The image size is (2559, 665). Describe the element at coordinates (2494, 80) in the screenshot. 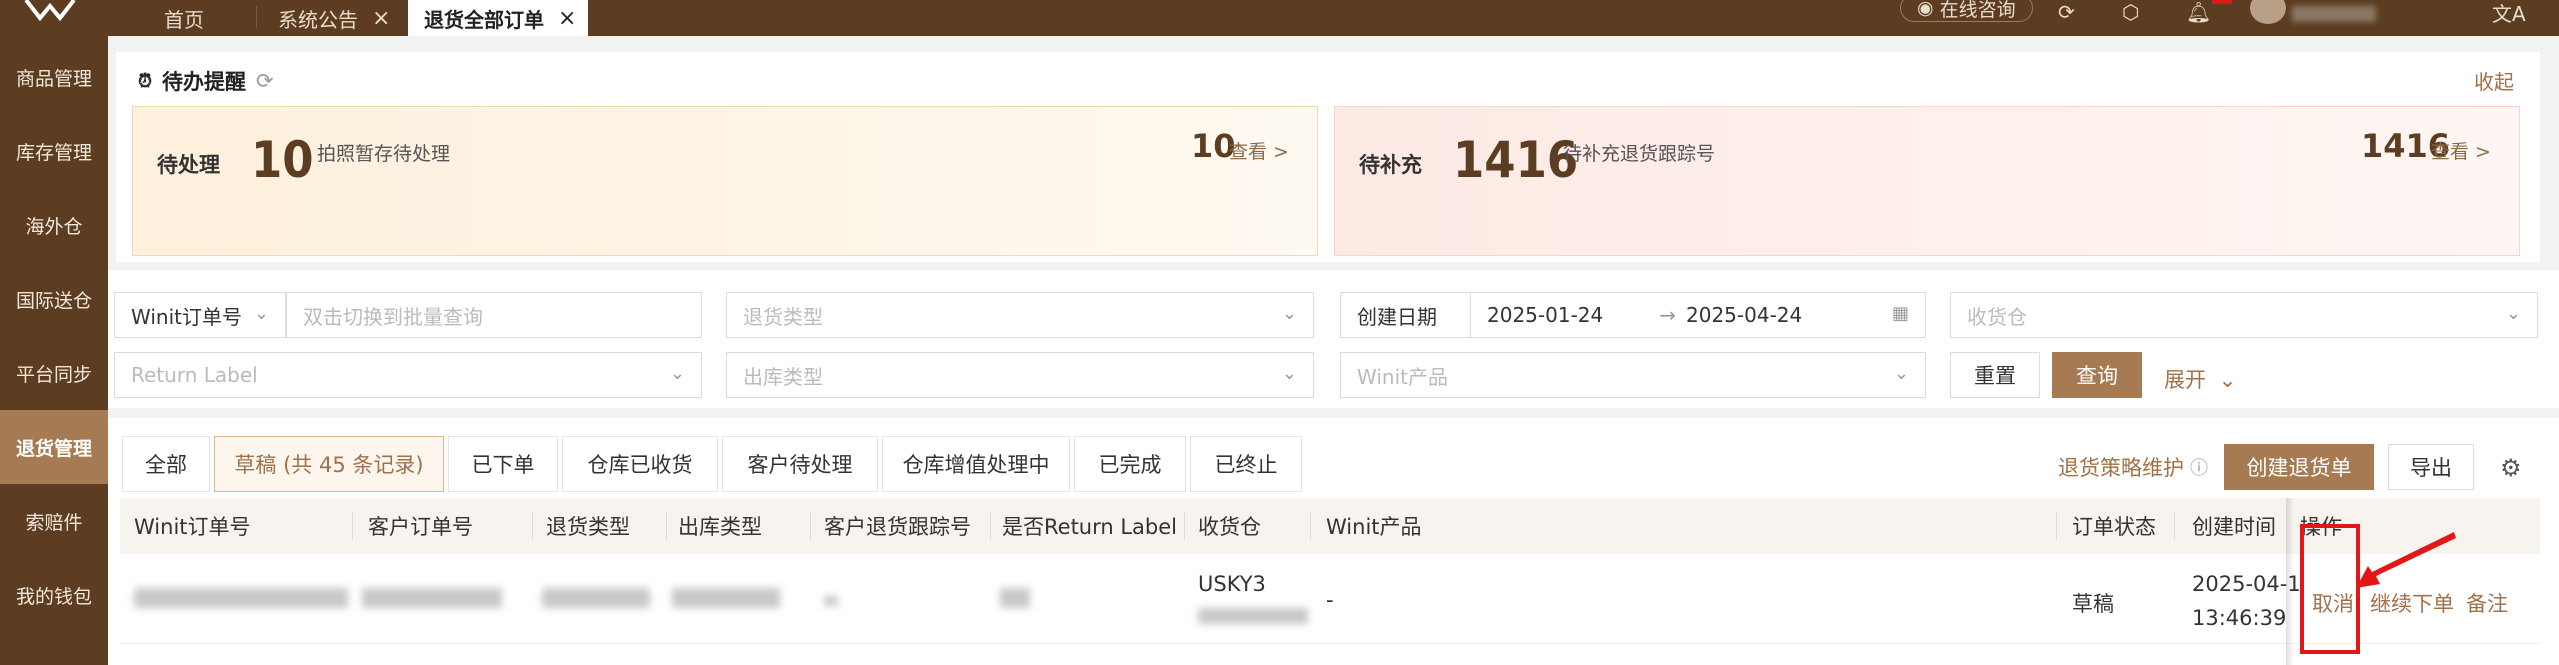

I see `collapse-link: 收起` at that location.